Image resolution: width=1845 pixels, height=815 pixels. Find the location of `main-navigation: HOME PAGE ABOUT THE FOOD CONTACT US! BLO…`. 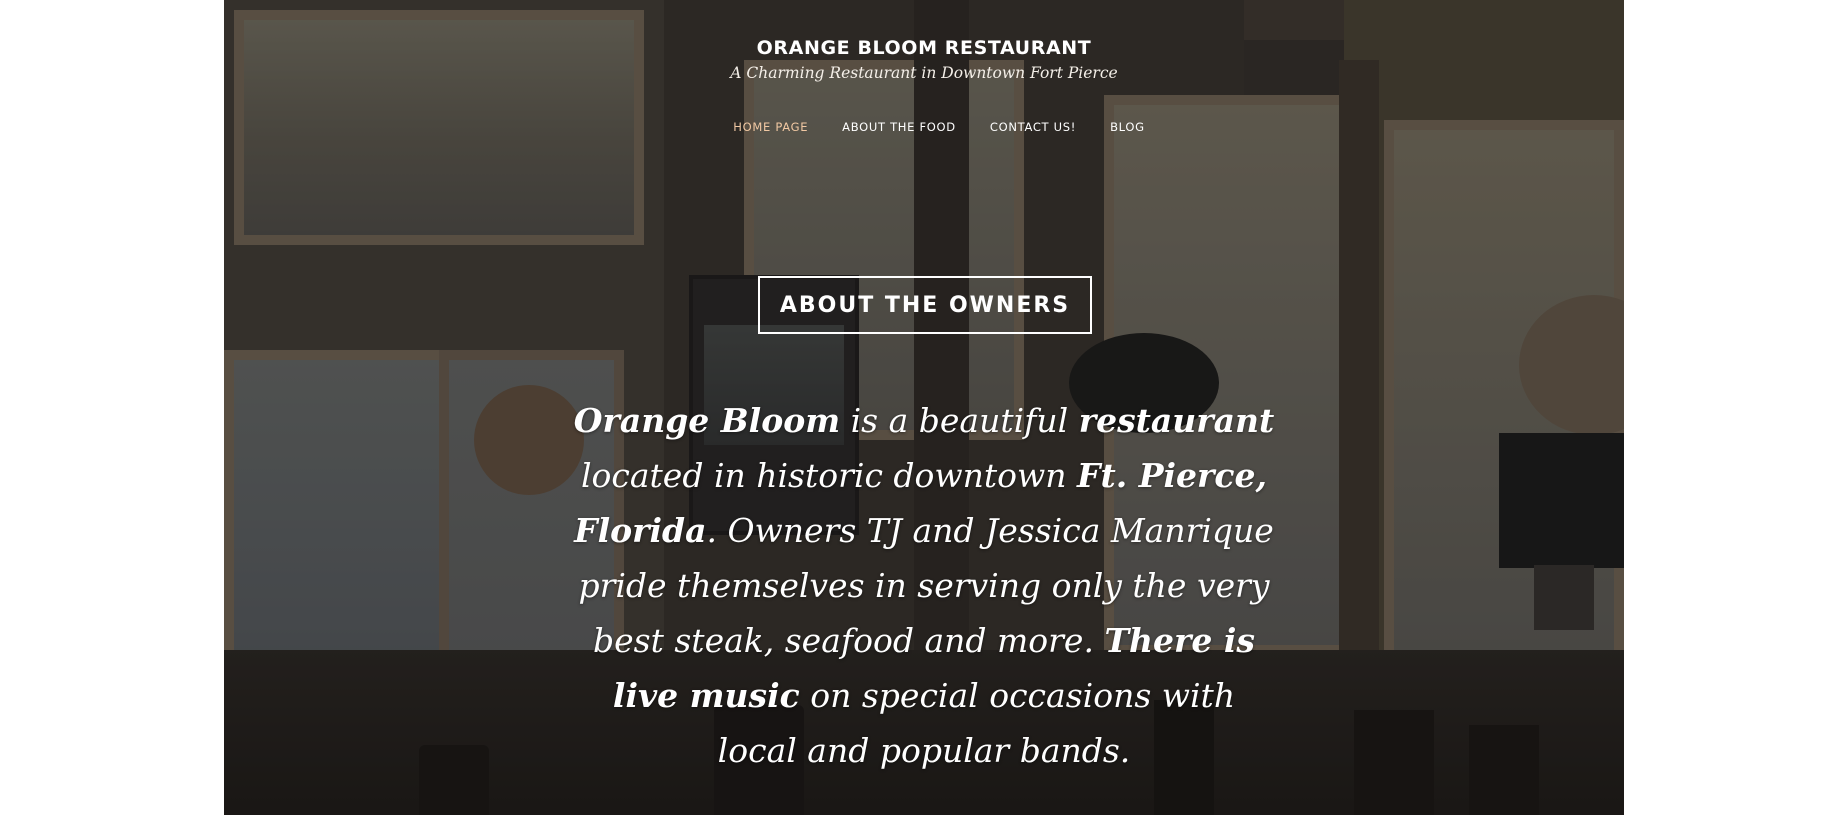

main-navigation: HOME PAGE ABOUT THE FOOD CONTACT US! BLO… is located at coordinates (924, 127).